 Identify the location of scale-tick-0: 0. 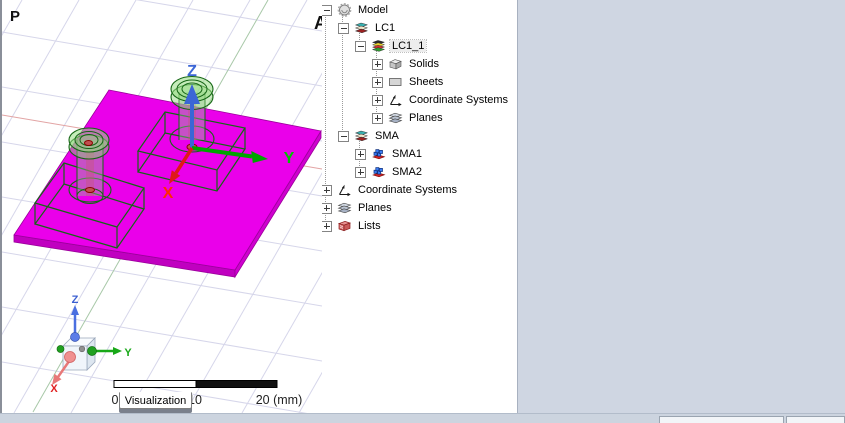
(115, 400).